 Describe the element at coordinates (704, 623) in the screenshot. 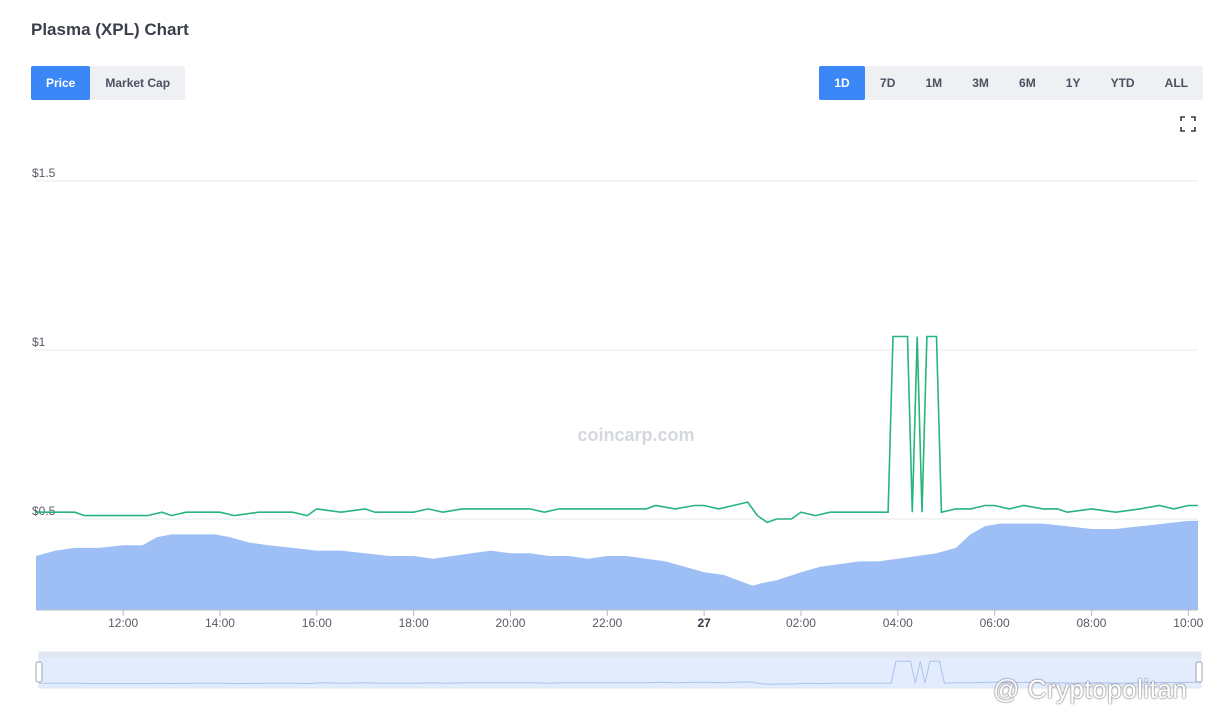

I see `x-tick-label: 27` at that location.